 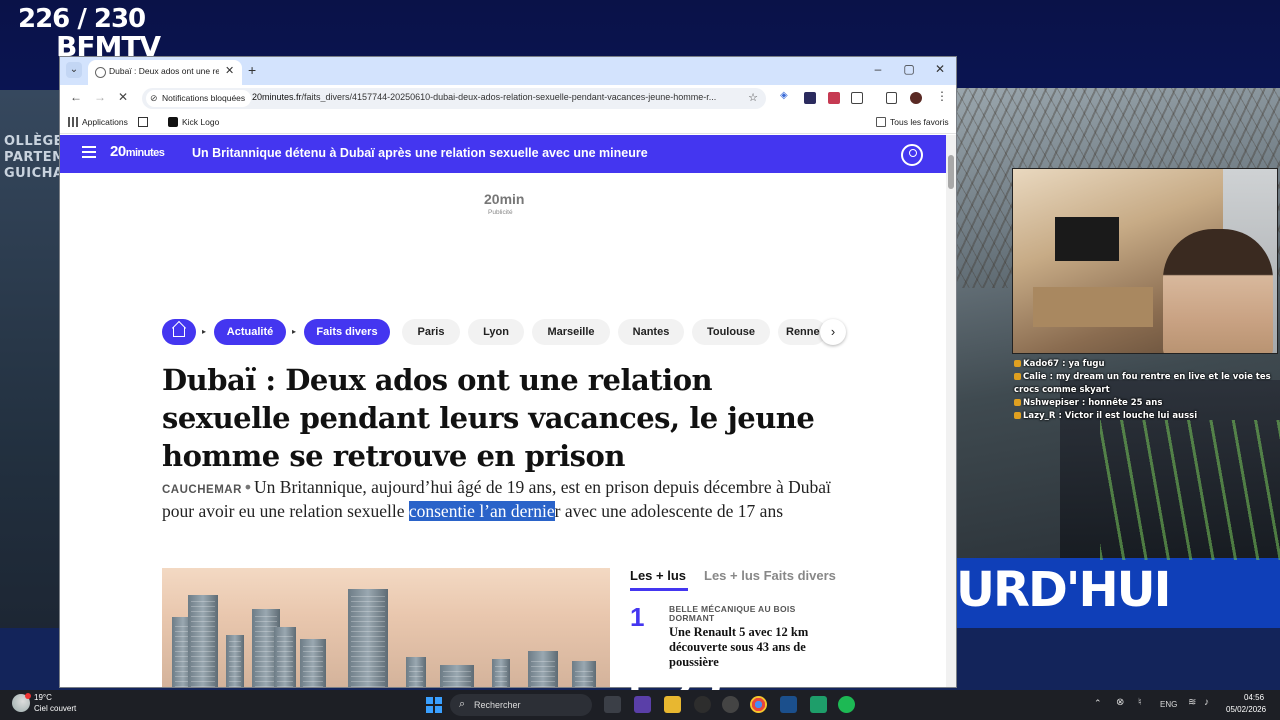 What do you see at coordinates (1246, 709) in the screenshot?
I see `clock-date: 05/02/2026` at bounding box center [1246, 709].